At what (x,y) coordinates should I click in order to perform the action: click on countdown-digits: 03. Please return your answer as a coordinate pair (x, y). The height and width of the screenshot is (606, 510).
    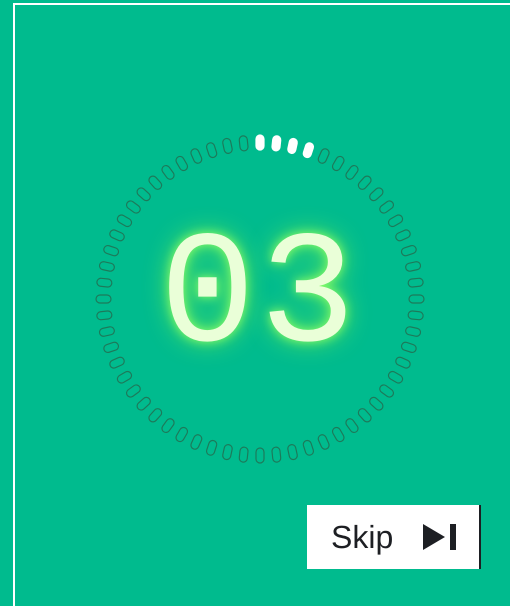
    Looking at the image, I should click on (259, 299).